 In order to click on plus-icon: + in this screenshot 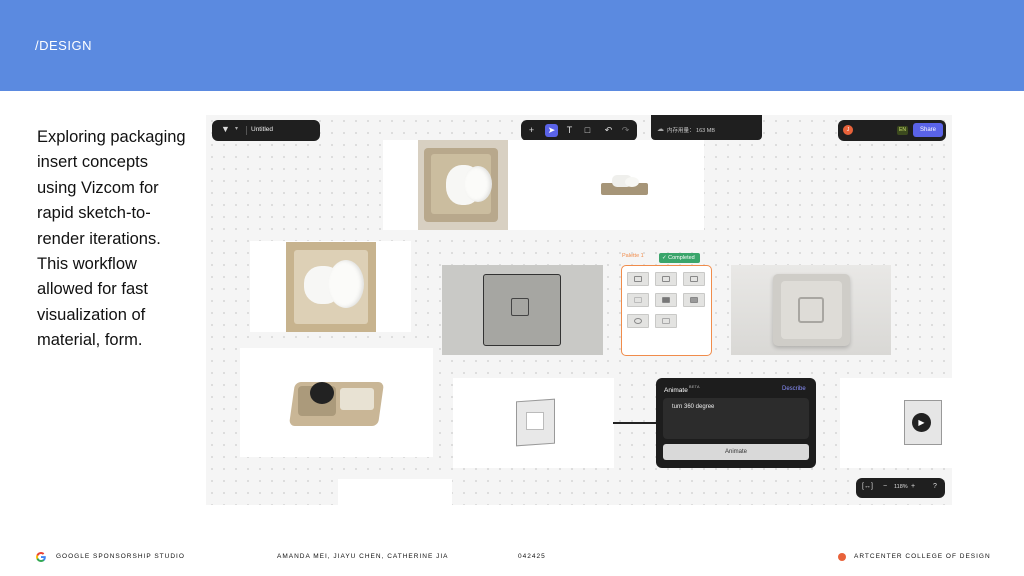, I will do `click(531, 130)`.